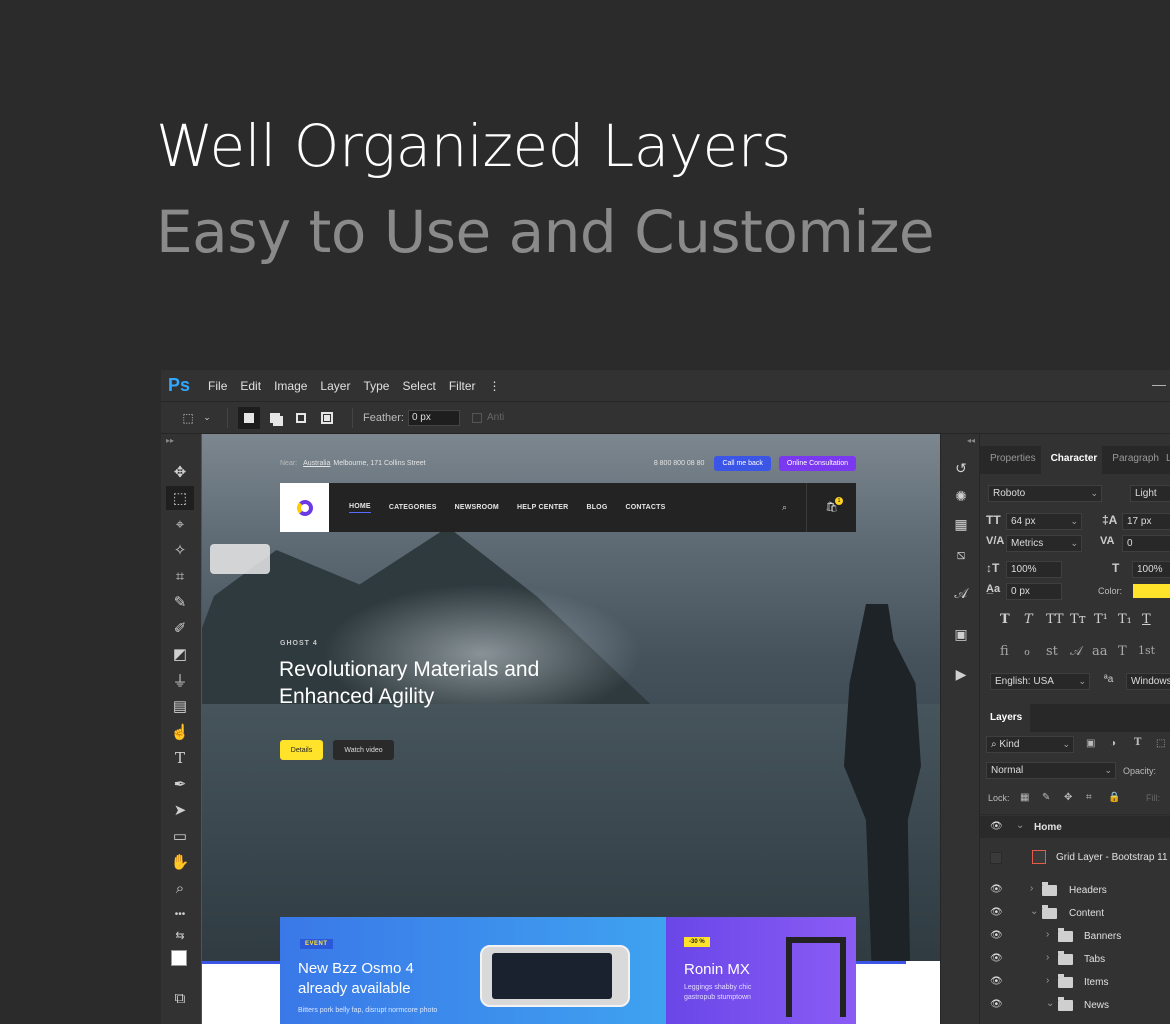 The width and height of the screenshot is (1170, 1024). I want to click on libraries-icon: ▣, so click(961, 634).